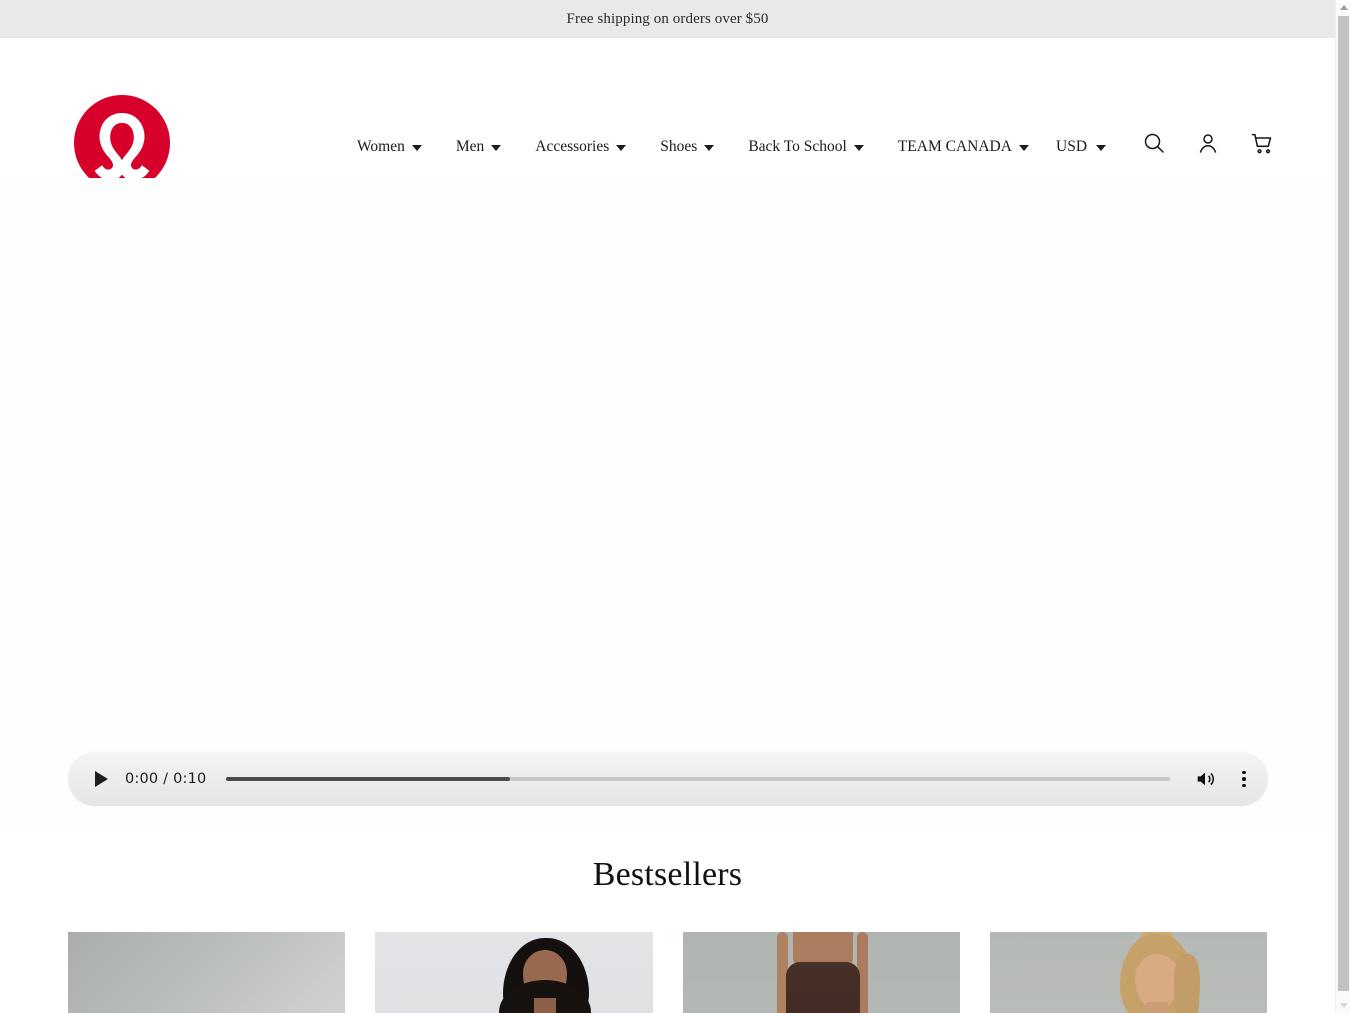  I want to click on announcement-bar: Free shipping on orders over $50, so click(667, 19).